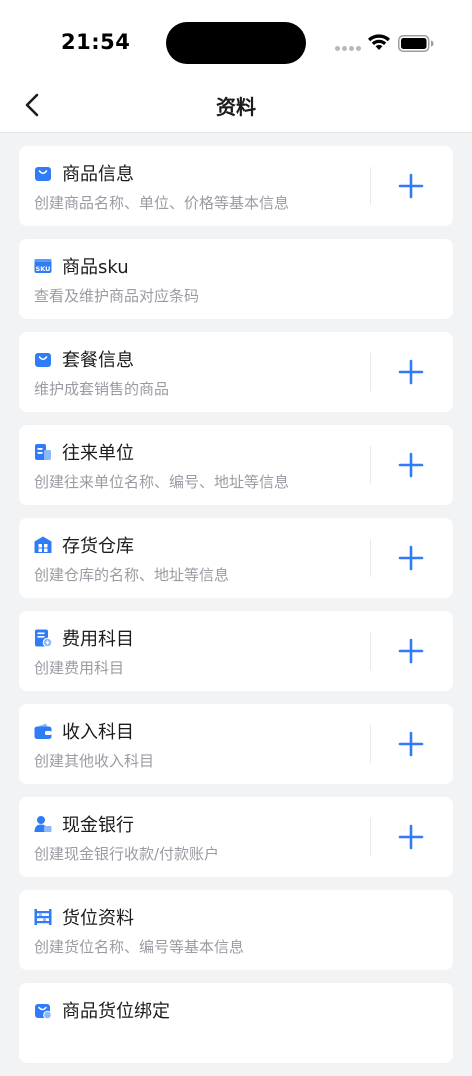 This screenshot has height=1076, width=472. What do you see at coordinates (416, 43) in the screenshot?
I see `battery-icon` at bounding box center [416, 43].